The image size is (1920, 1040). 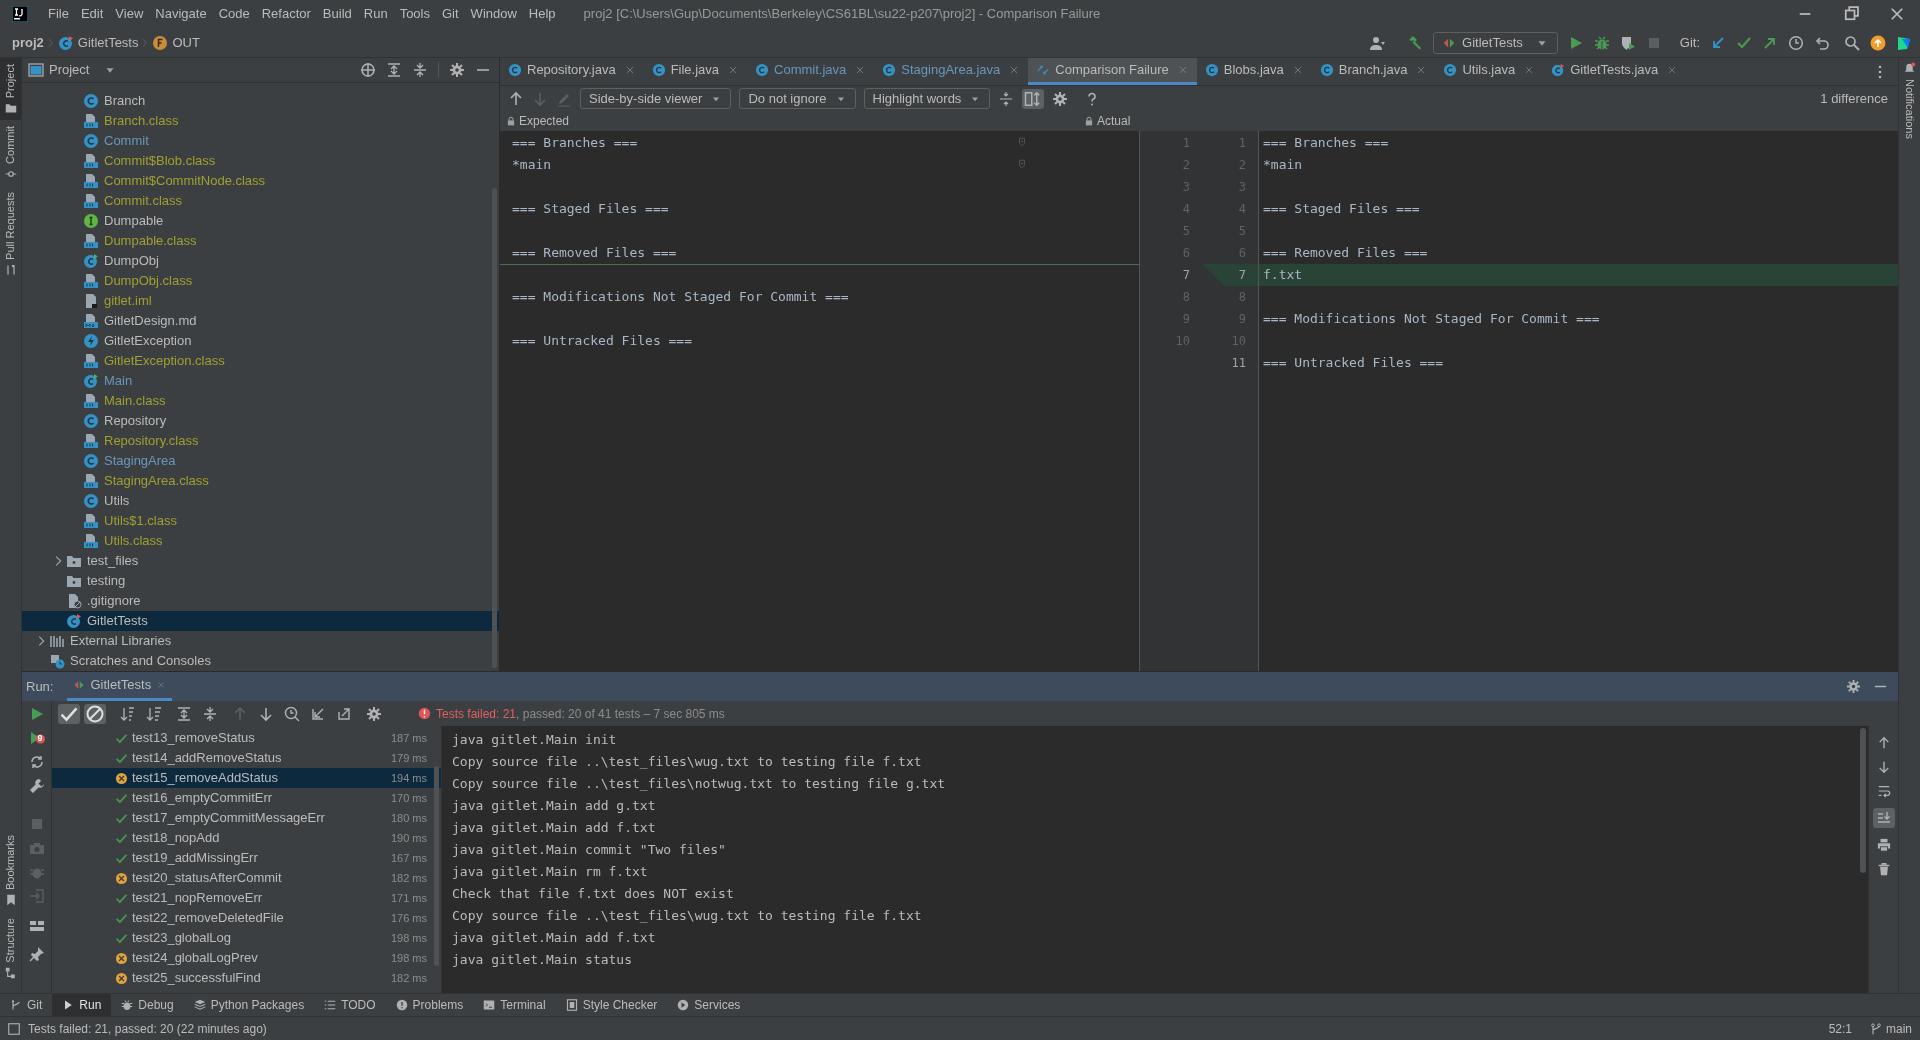 What do you see at coordinates (246, 738) in the screenshot?
I see `test-item: test13_removeStatus 187 ms` at bounding box center [246, 738].